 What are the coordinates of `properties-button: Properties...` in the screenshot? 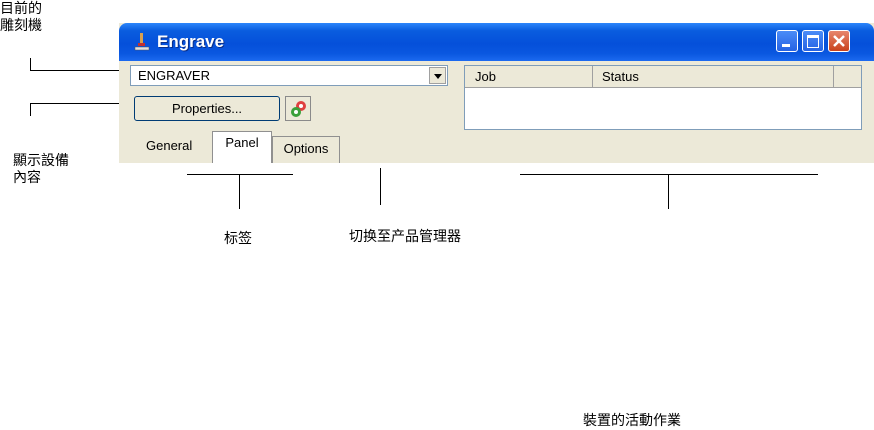 It's located at (207, 108).